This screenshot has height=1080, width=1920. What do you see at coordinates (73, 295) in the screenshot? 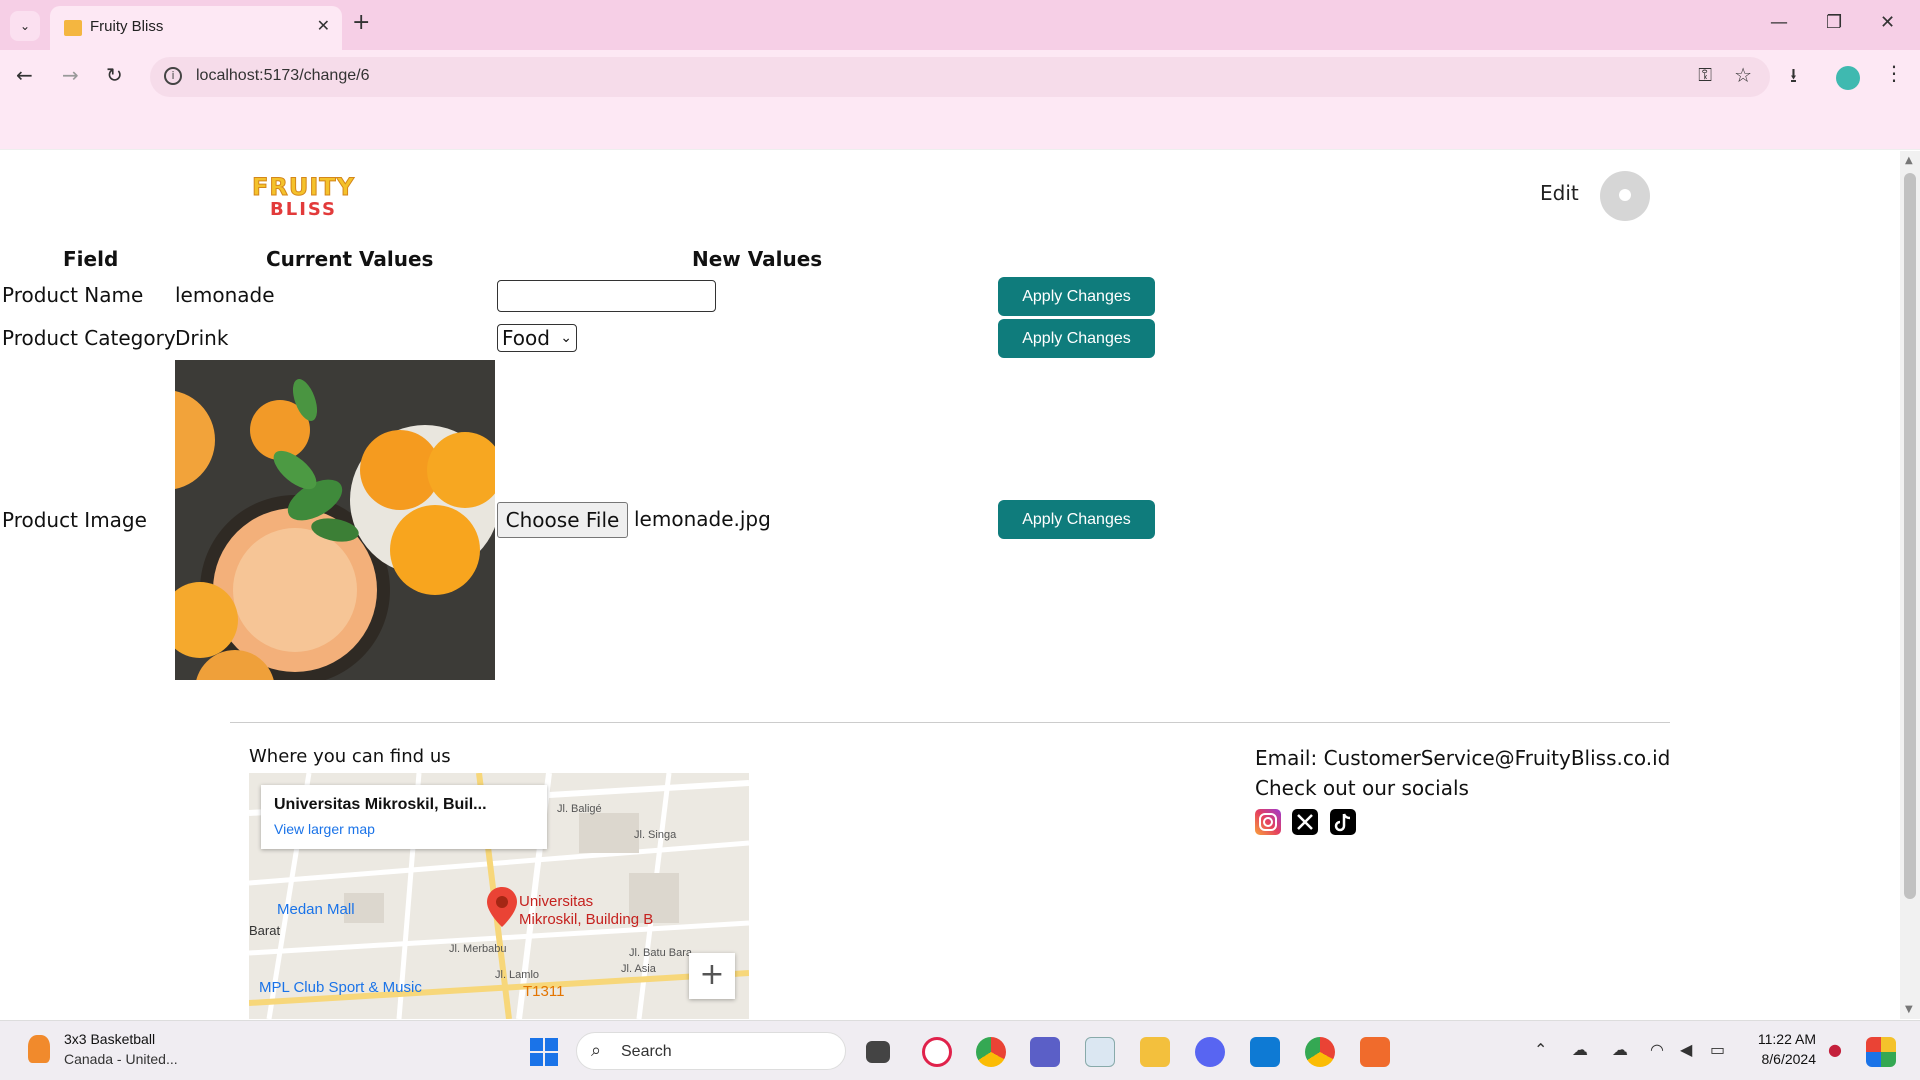
I see `field-product-name: Product Name` at bounding box center [73, 295].